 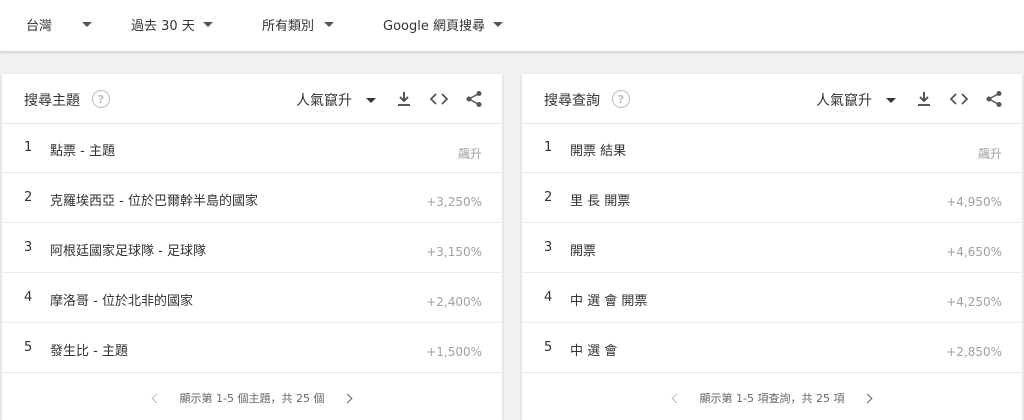 I want to click on table-row: 2 克羅埃西亞 - 位於巴爾幹半島的國家 +3,250%, so click(x=252, y=198).